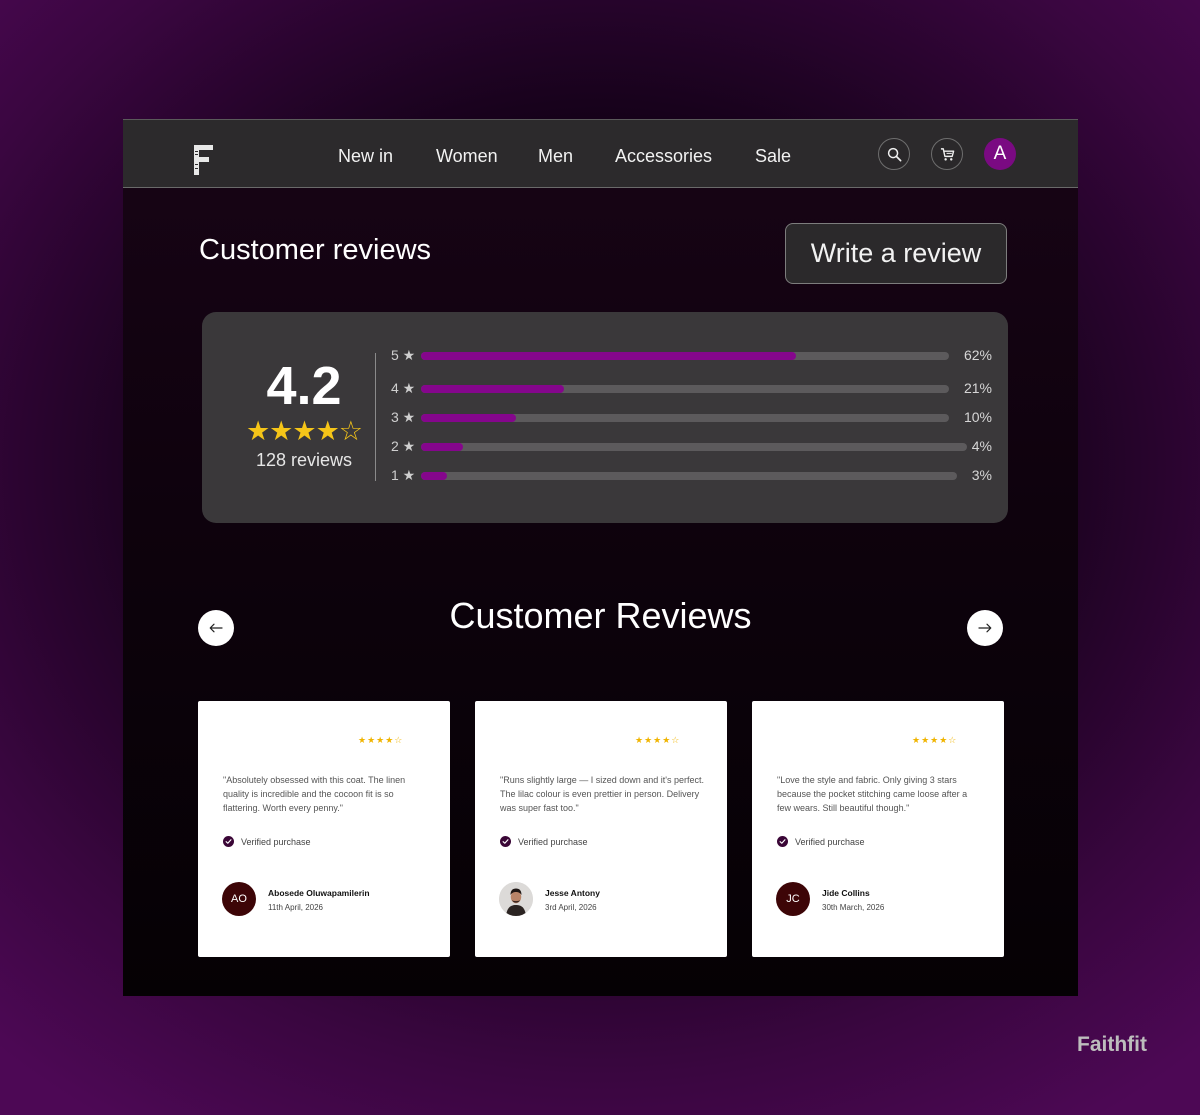 Image resolution: width=1200 pixels, height=1115 pixels. I want to click on search-button, so click(894, 154).